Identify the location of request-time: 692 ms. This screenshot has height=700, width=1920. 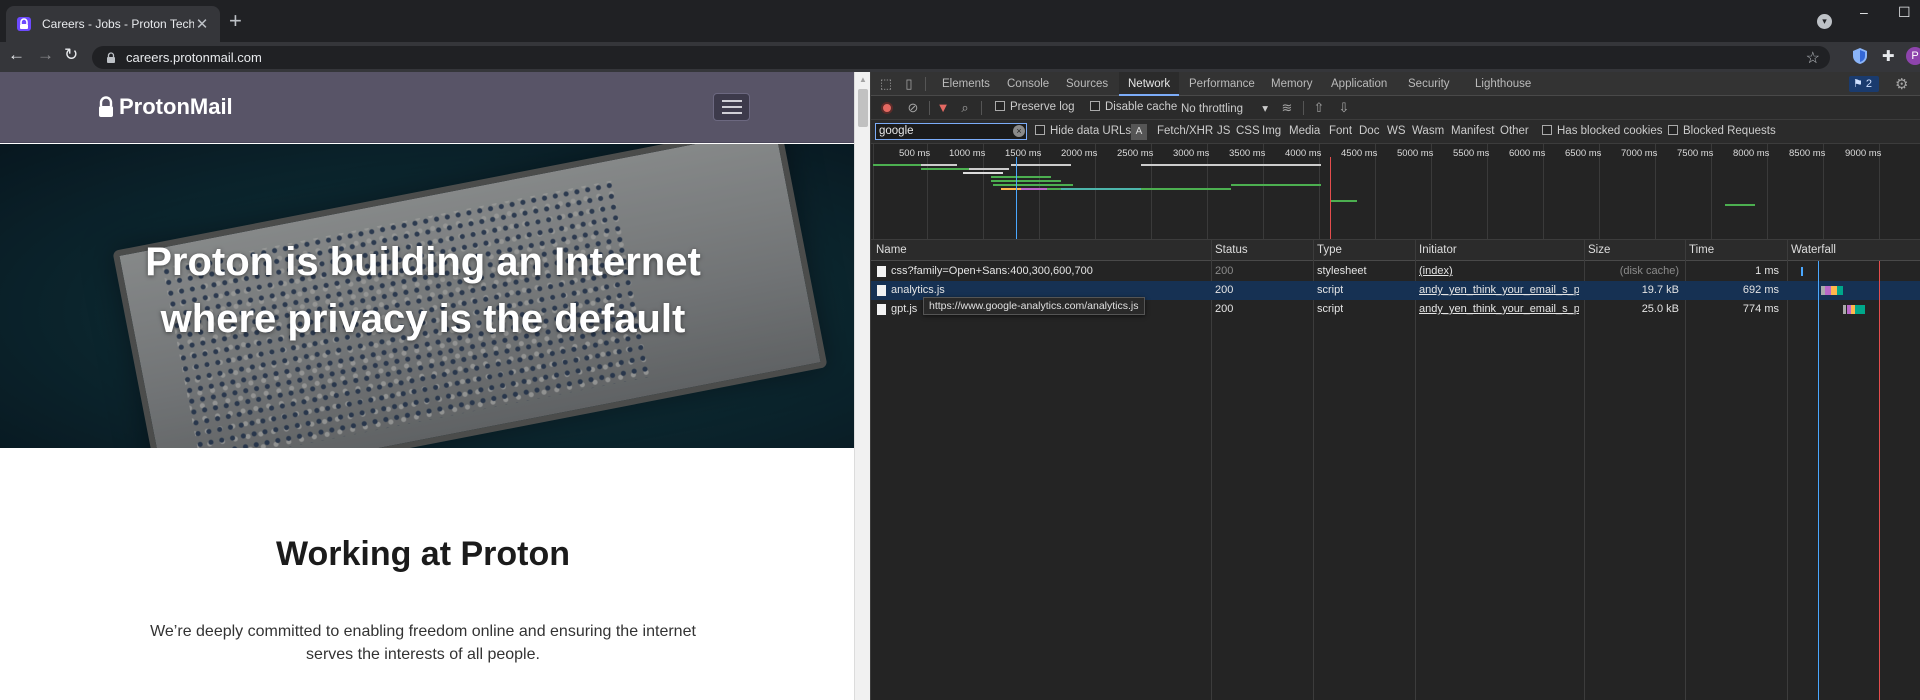
(1760, 290).